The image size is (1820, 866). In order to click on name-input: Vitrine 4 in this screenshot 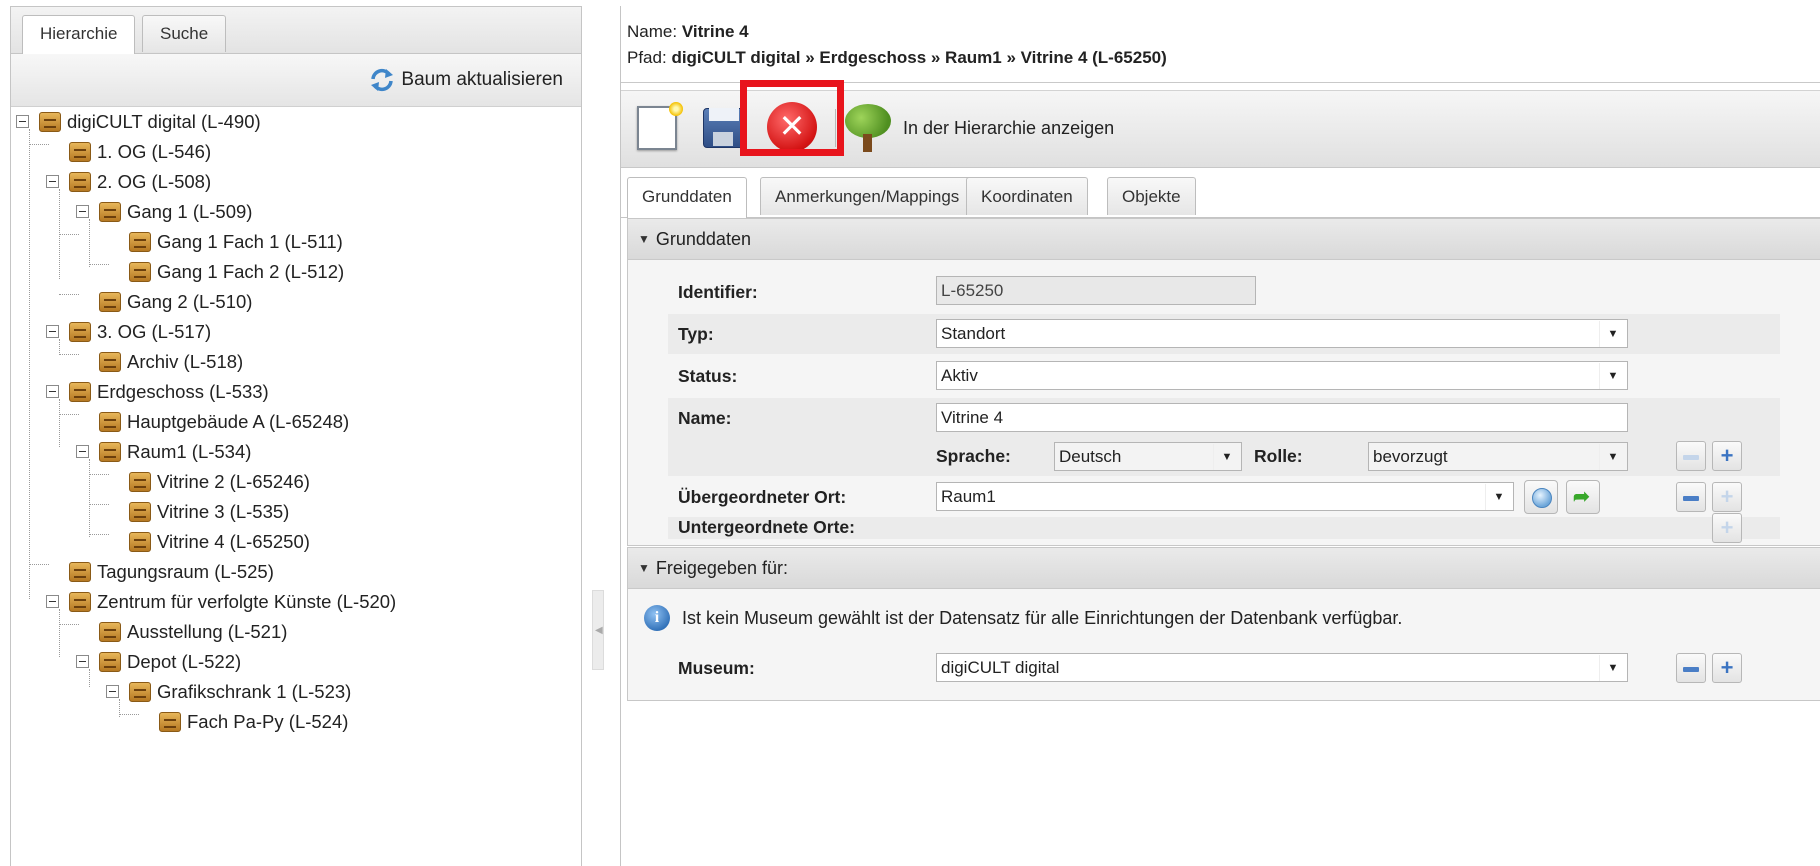, I will do `click(1282, 417)`.